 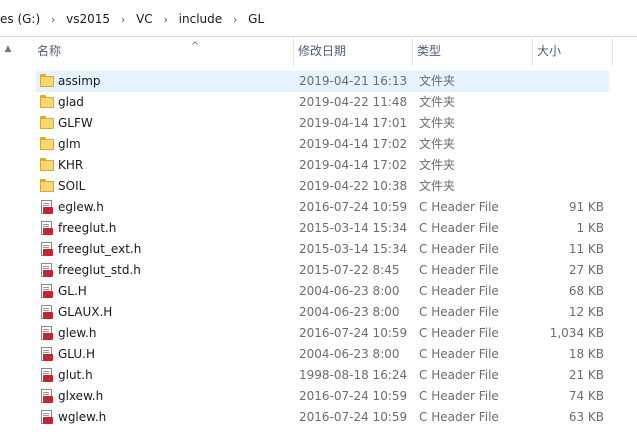 I want to click on file-name: GLAUX.H, so click(x=85, y=312).